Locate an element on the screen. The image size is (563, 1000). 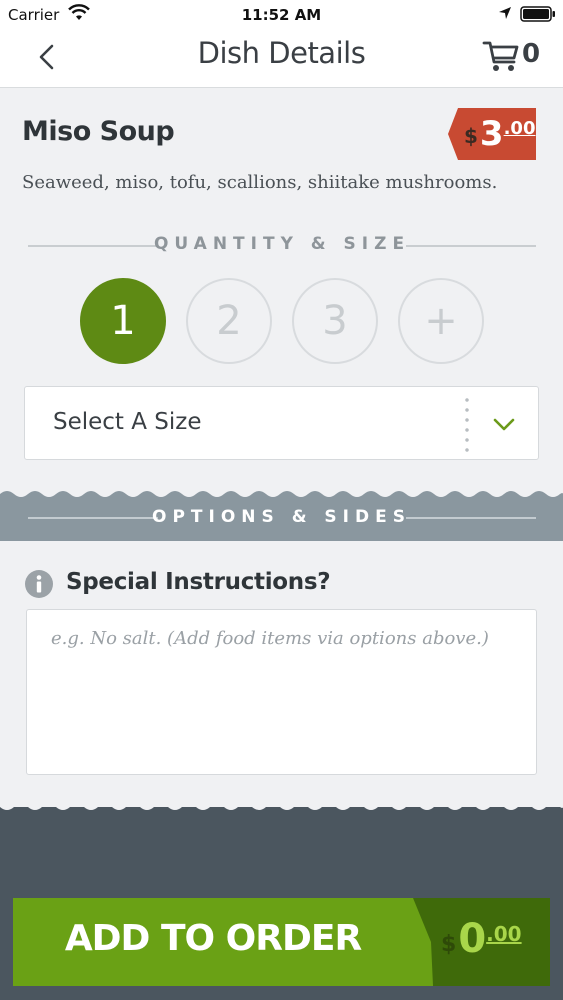
price-tag: $ 3 .00 is located at coordinates (492, 134).